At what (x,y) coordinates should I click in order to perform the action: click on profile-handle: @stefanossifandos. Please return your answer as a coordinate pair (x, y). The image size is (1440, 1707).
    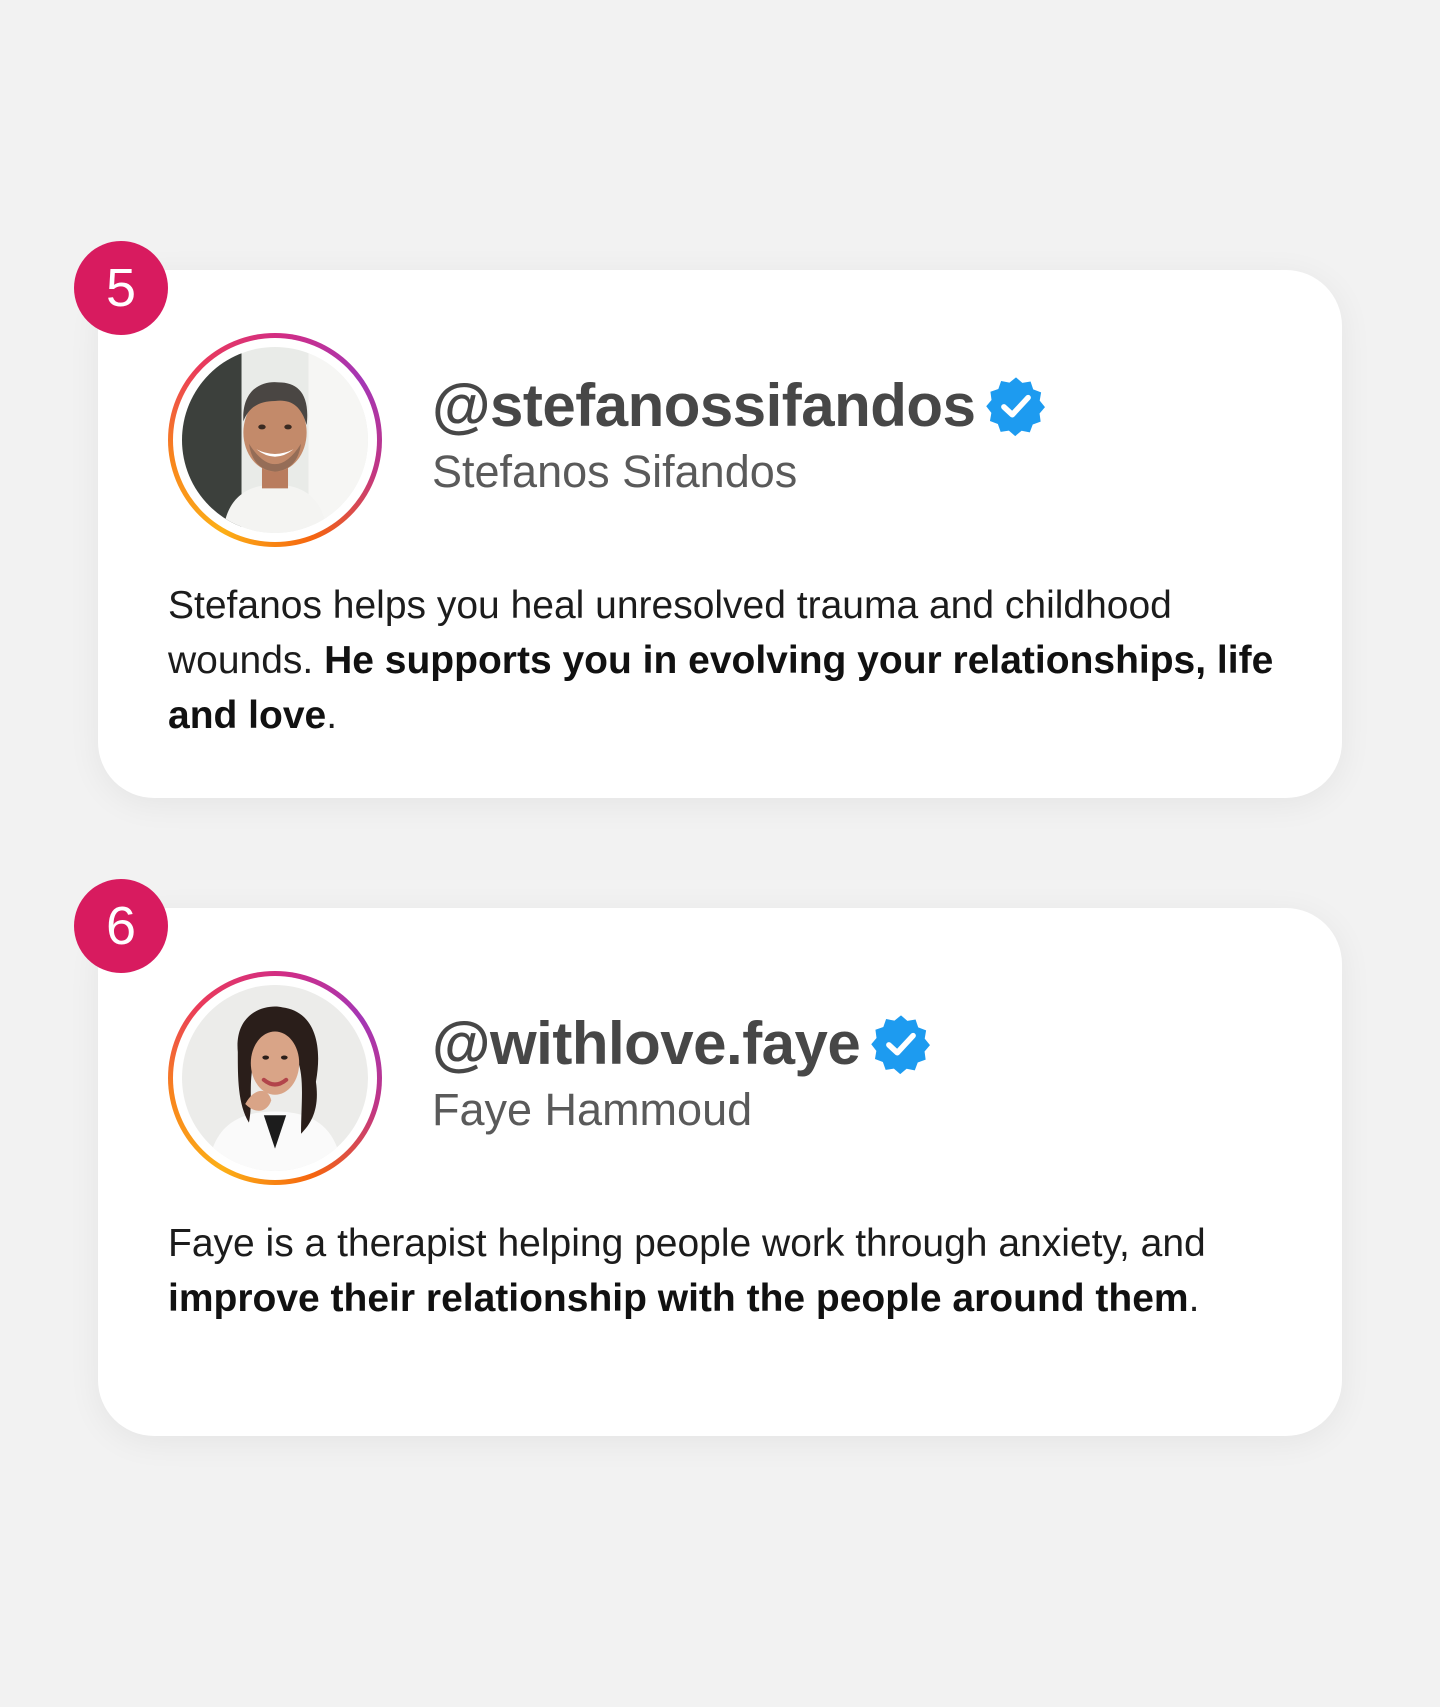
    Looking at the image, I should click on (704, 406).